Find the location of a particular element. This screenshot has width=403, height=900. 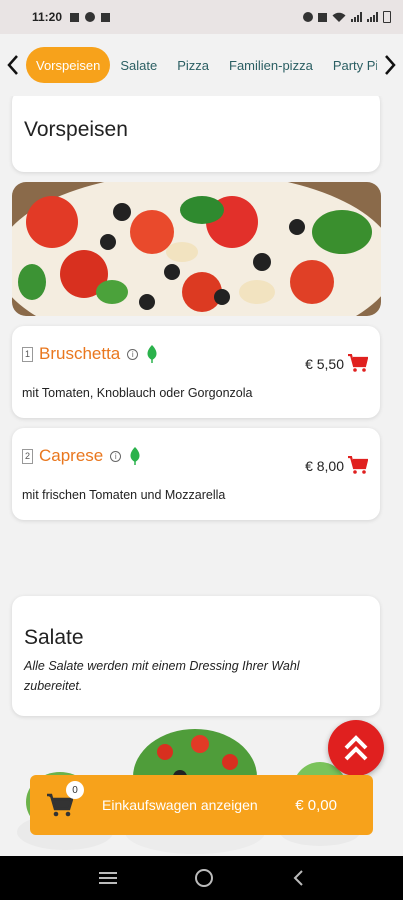

home-icon is located at coordinates (204, 878).